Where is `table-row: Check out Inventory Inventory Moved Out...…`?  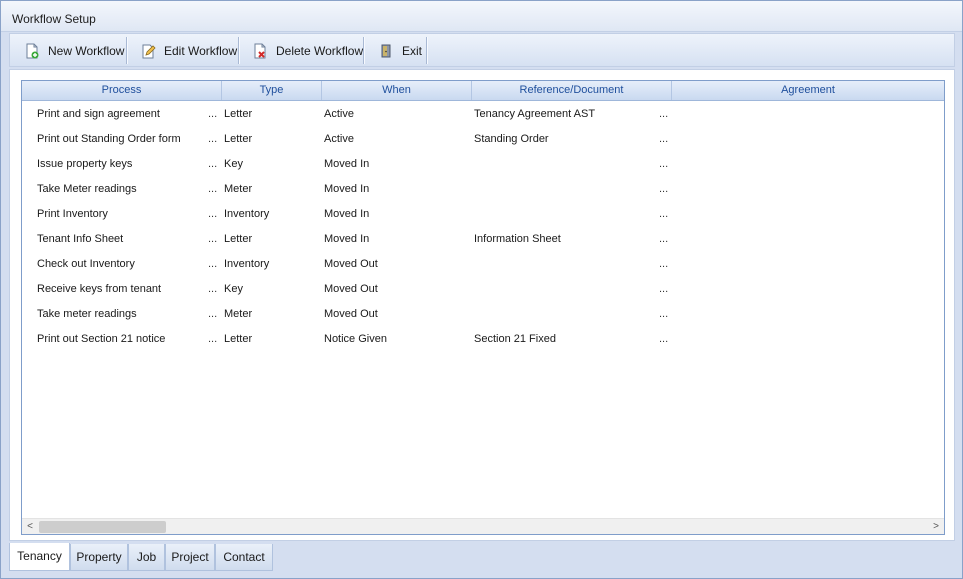 table-row: Check out Inventory Inventory Moved Out...… is located at coordinates (483, 264).